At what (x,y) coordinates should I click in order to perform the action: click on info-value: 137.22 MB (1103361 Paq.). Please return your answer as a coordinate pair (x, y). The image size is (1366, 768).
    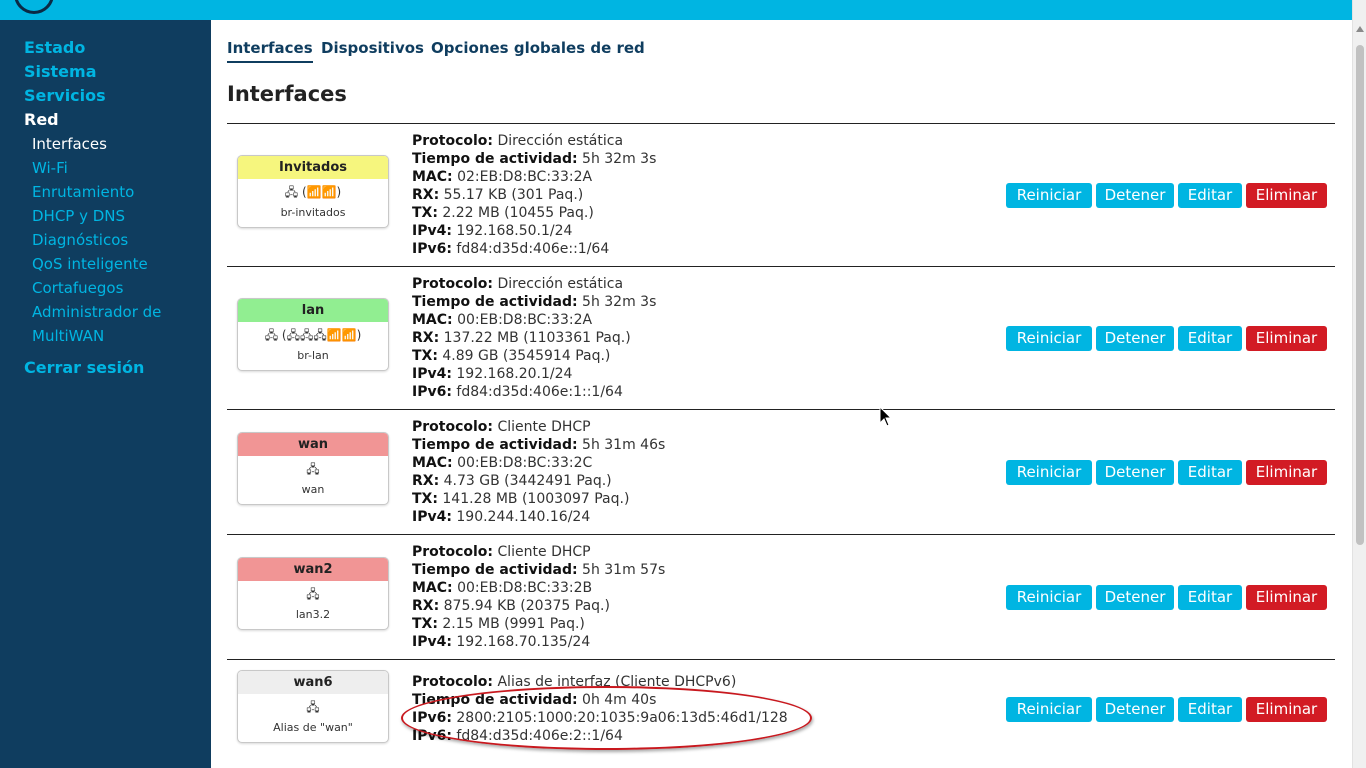
    Looking at the image, I should click on (535, 338).